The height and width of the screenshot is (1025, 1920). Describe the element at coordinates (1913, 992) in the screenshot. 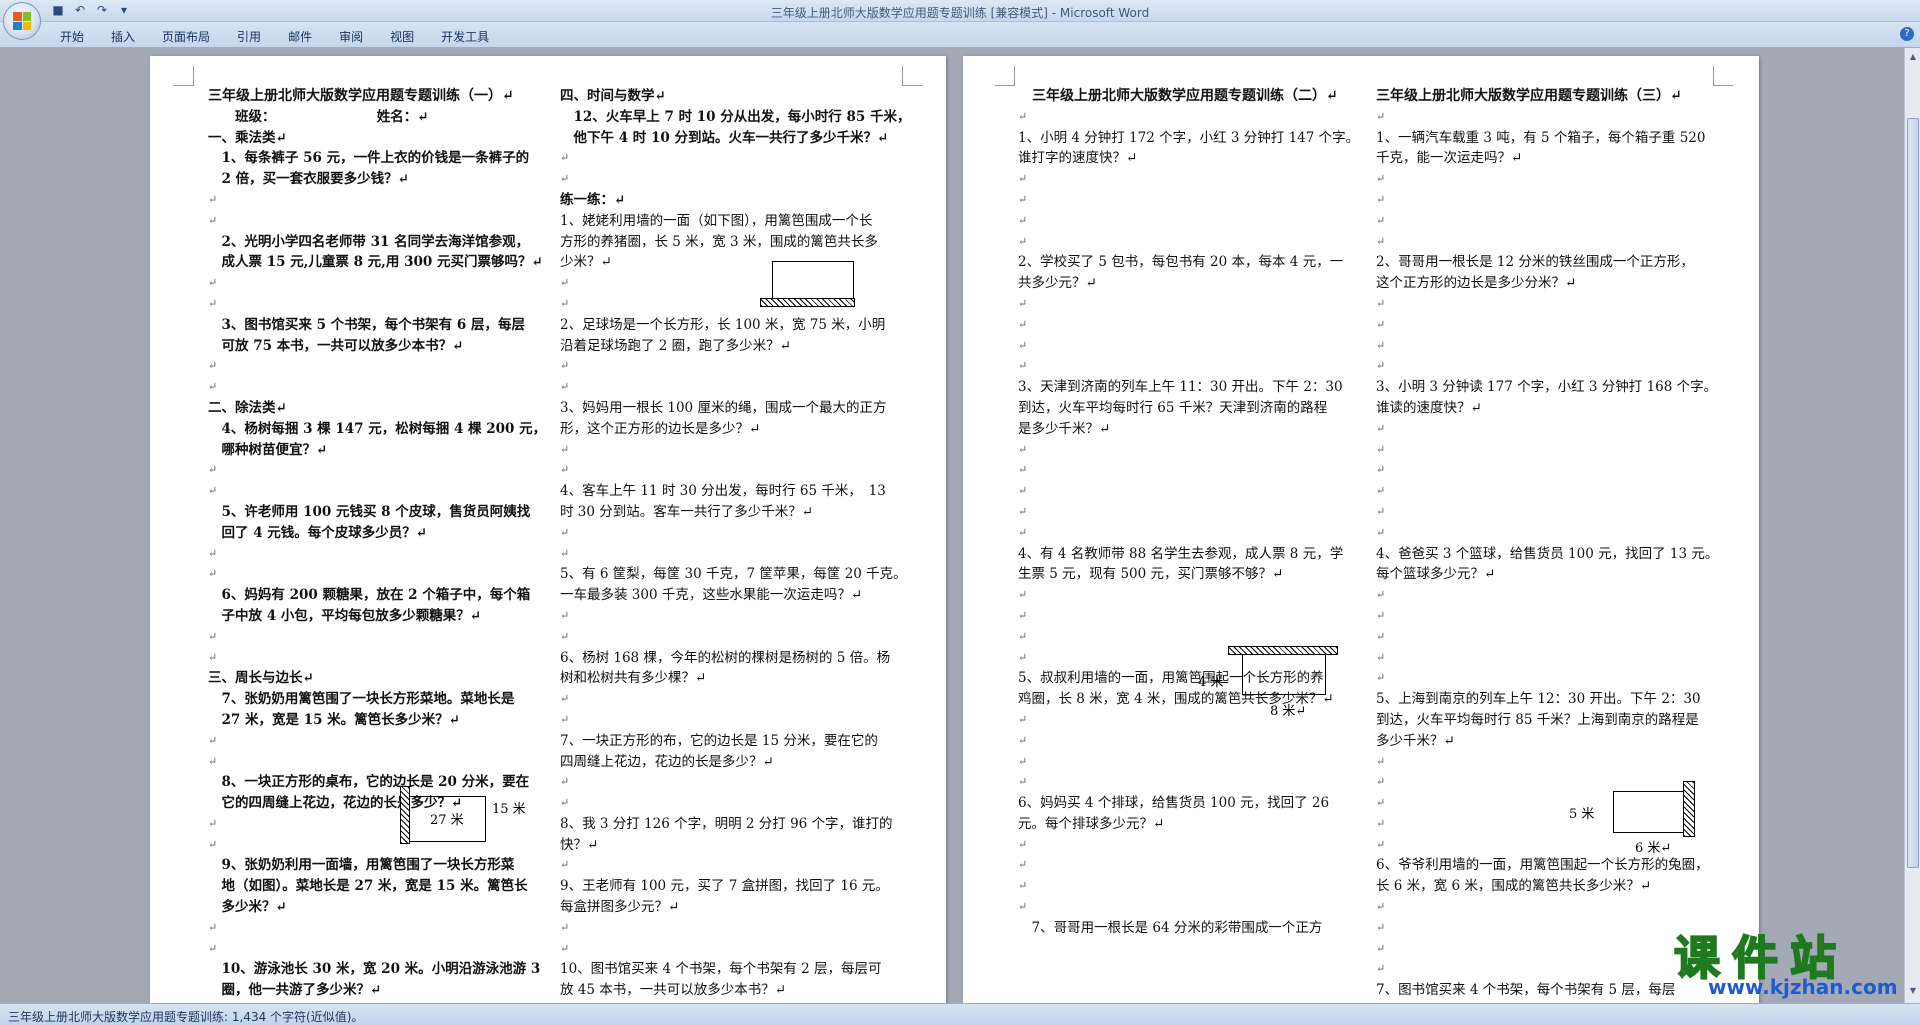

I see `scroll-down-icon: ▼` at that location.